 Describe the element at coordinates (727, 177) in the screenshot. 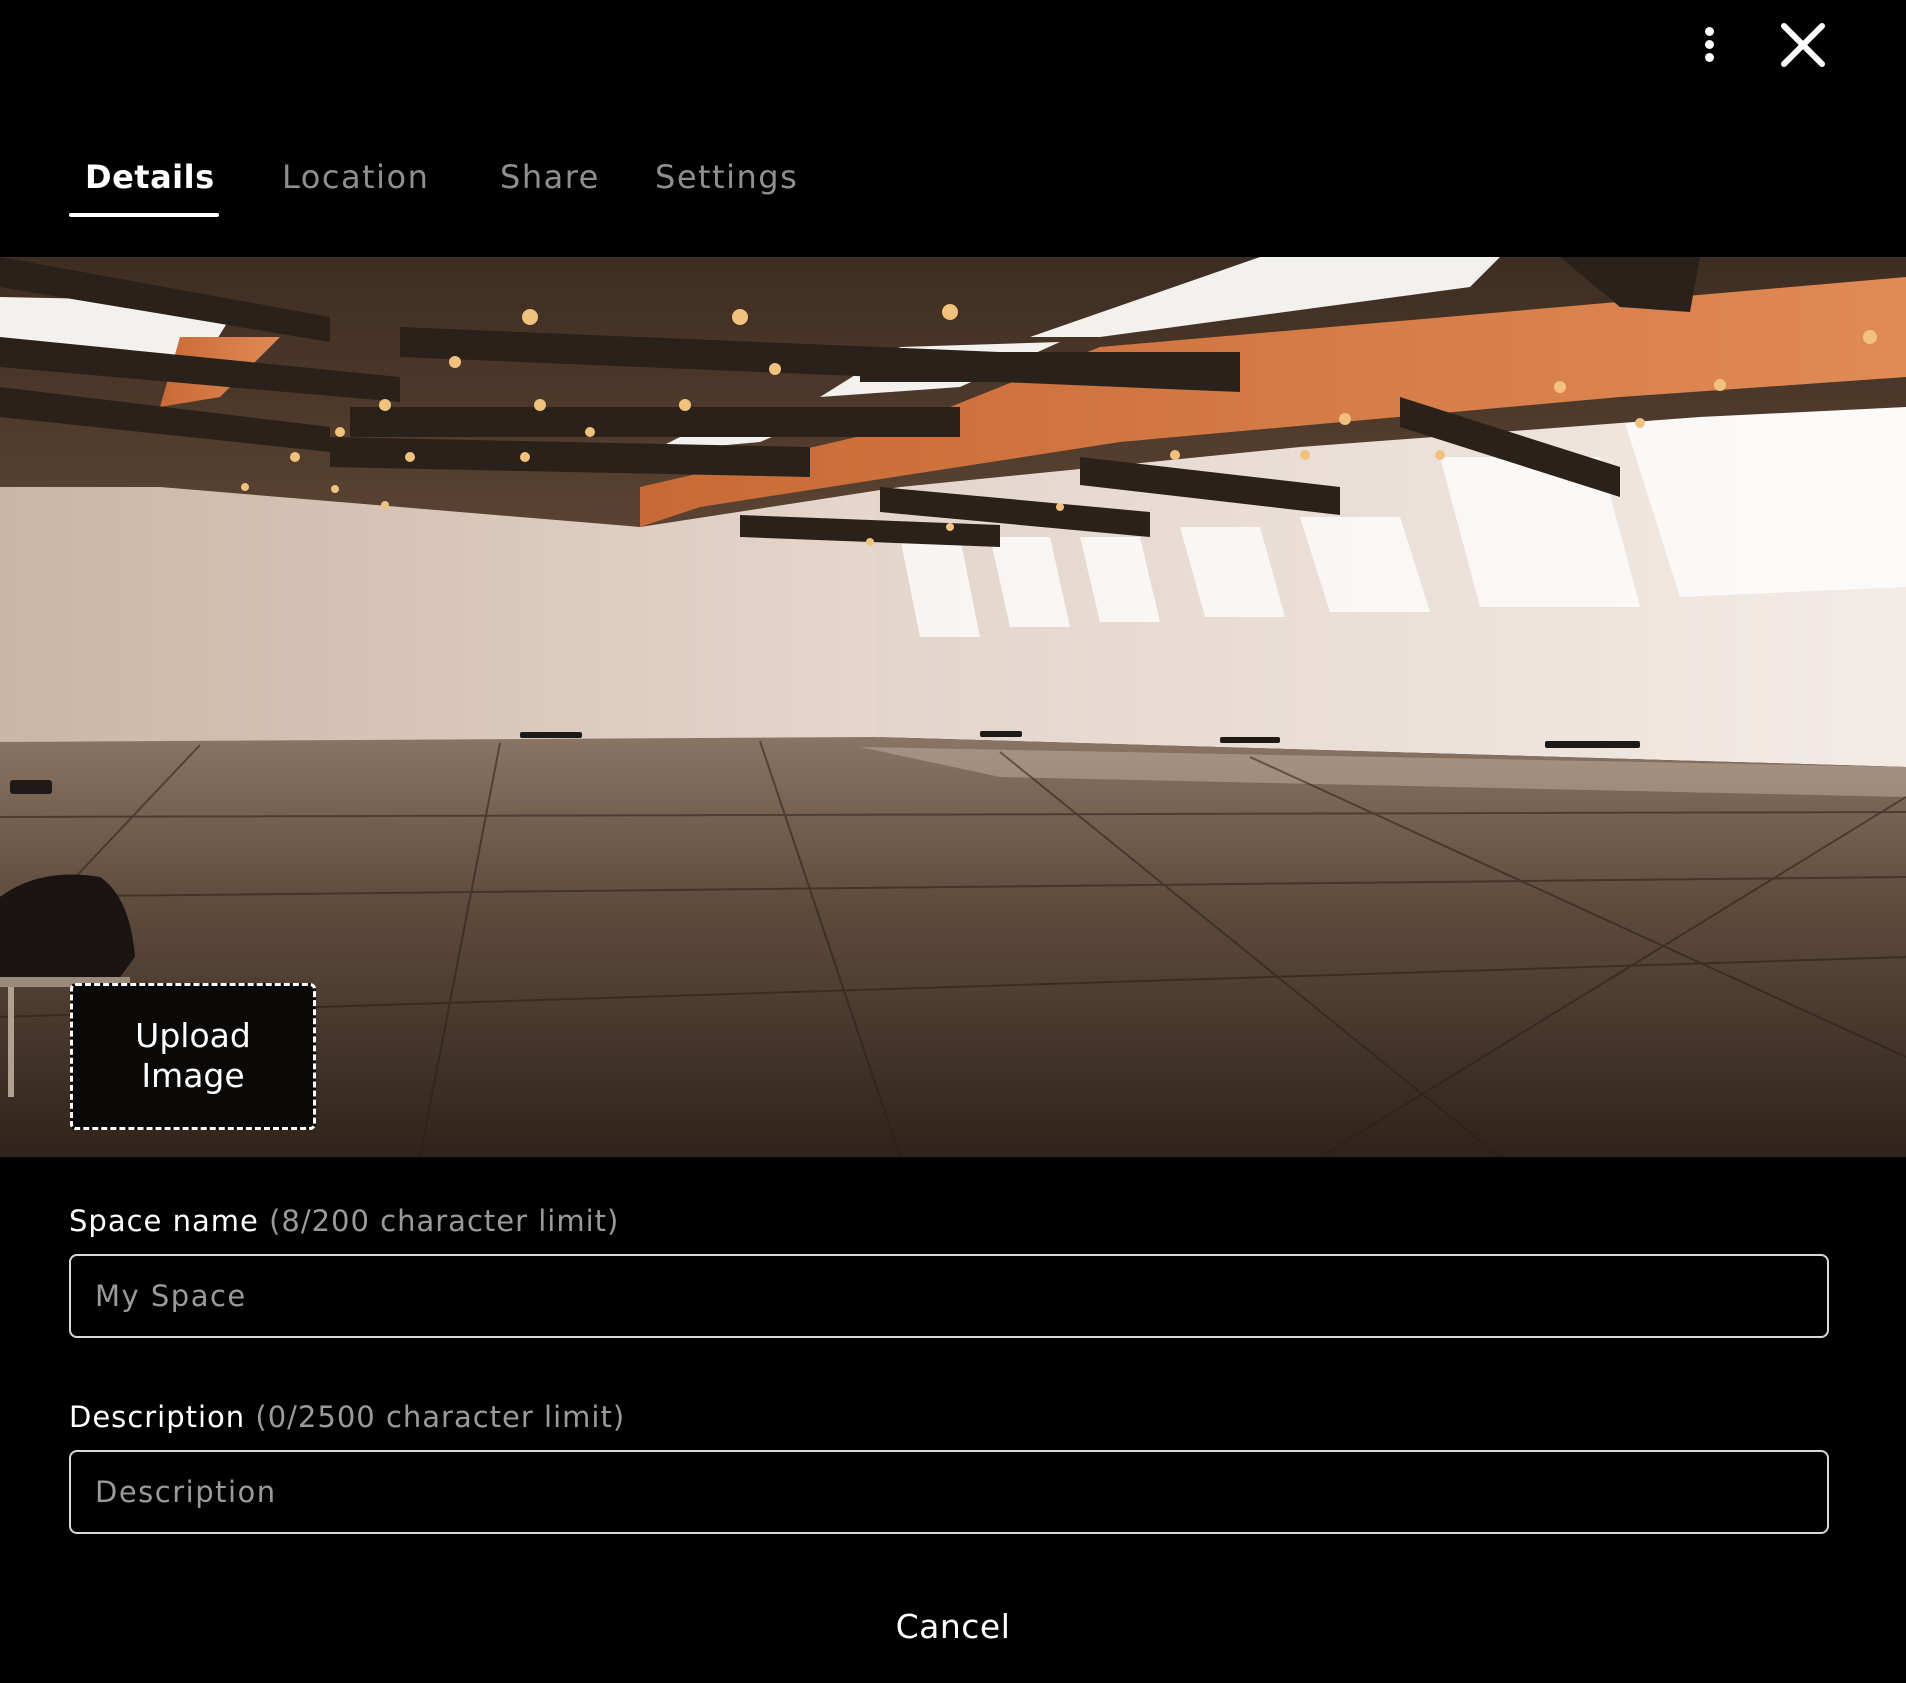

I see `tab-settings-label: Settings` at that location.